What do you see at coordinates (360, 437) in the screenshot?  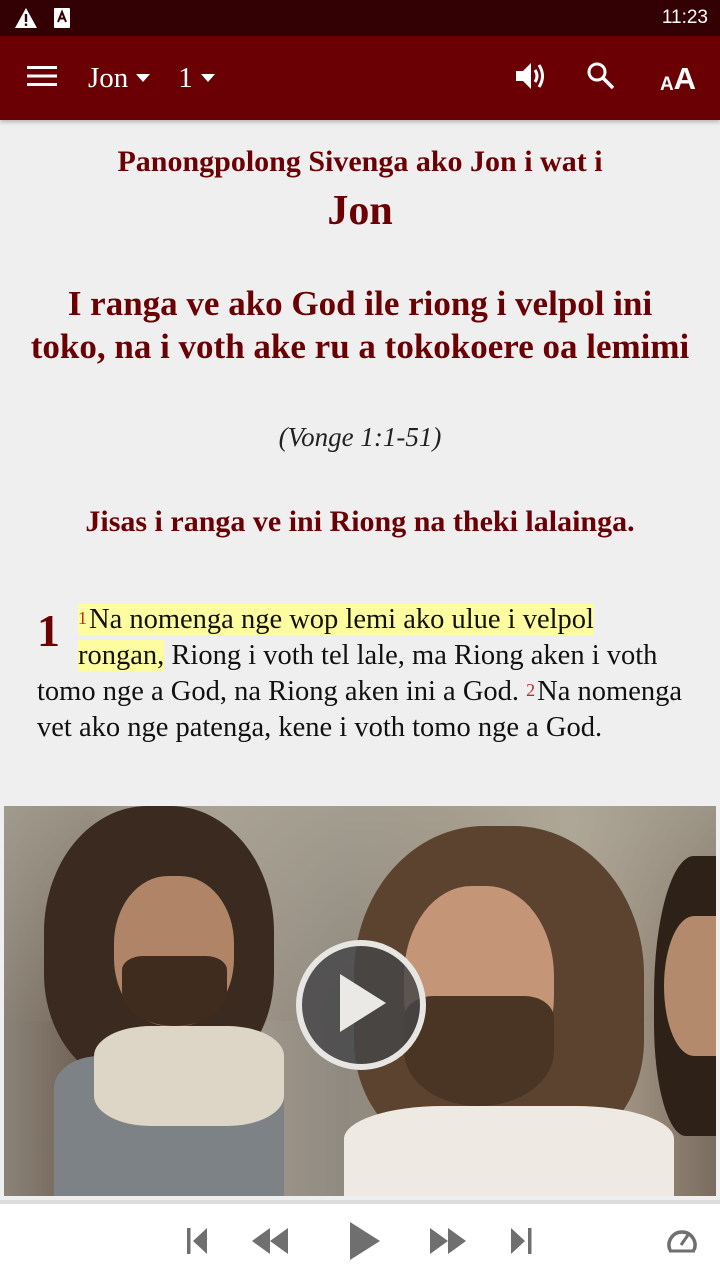 I see `section-reference: (Vonge 1:1-51)` at bounding box center [360, 437].